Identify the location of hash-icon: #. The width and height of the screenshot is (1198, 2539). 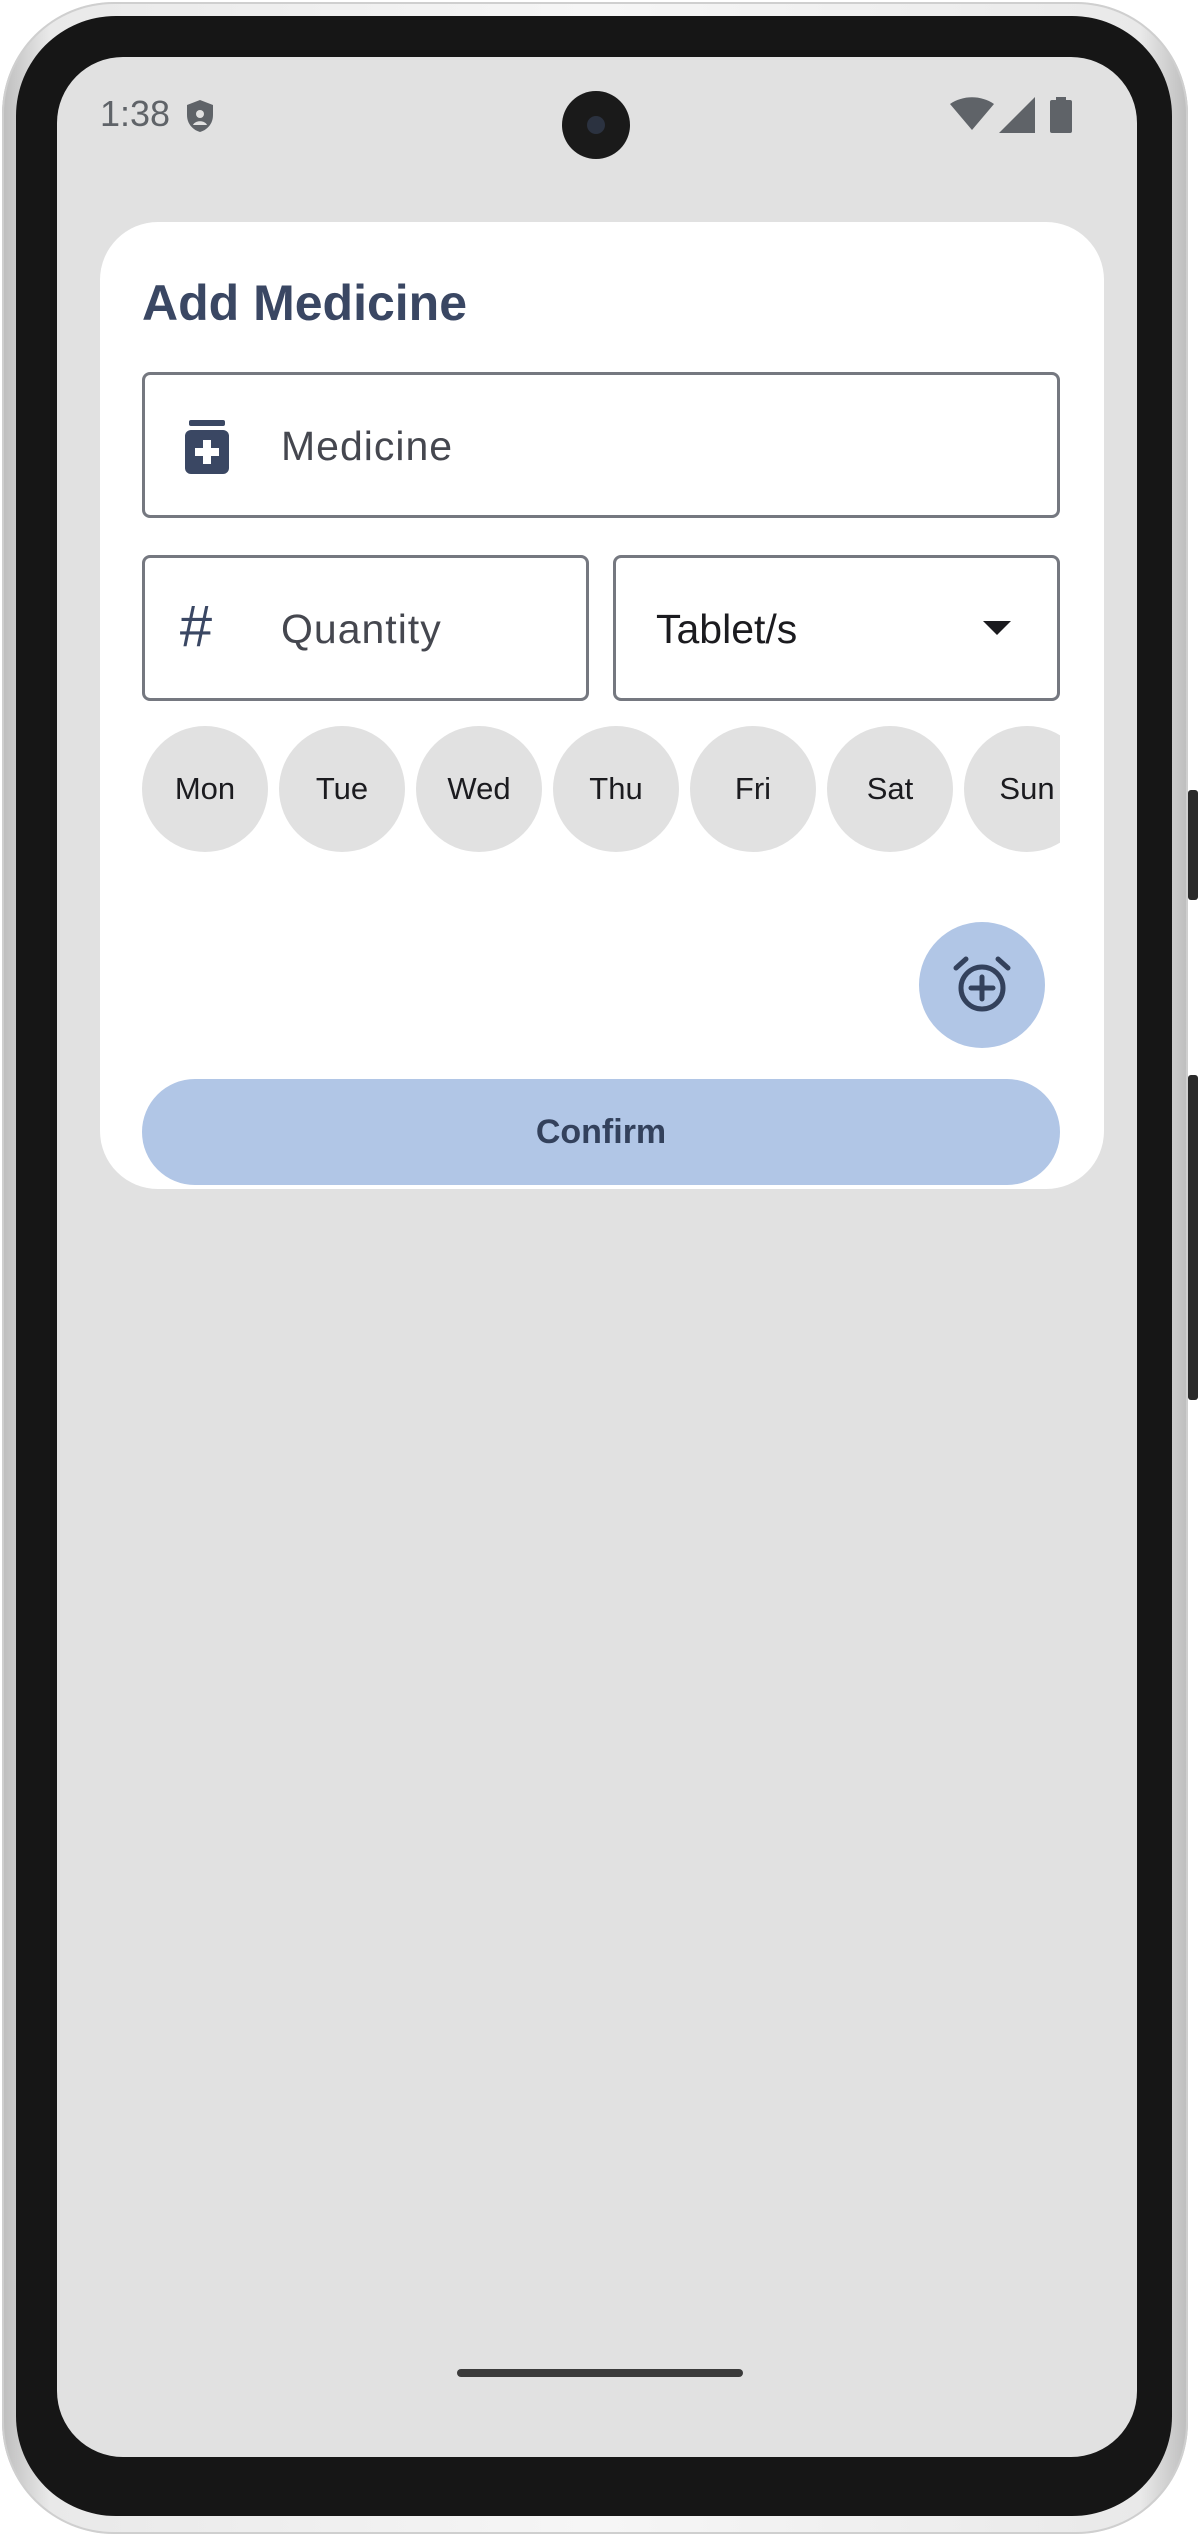
(195, 626).